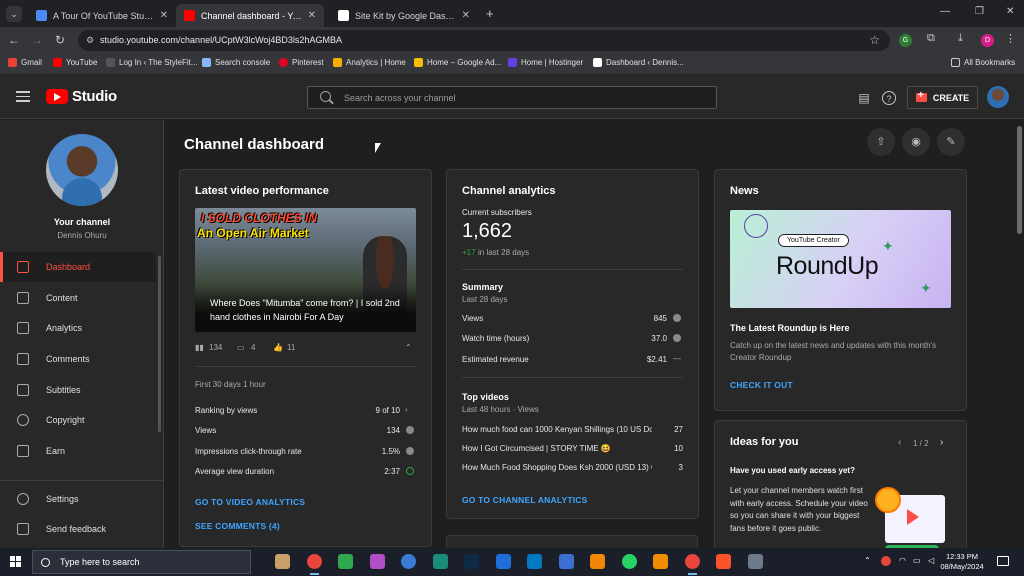 The image size is (1024, 576). I want to click on browser-tab-dashboard: Channel dashboard - YouTube ✕, so click(250, 15).